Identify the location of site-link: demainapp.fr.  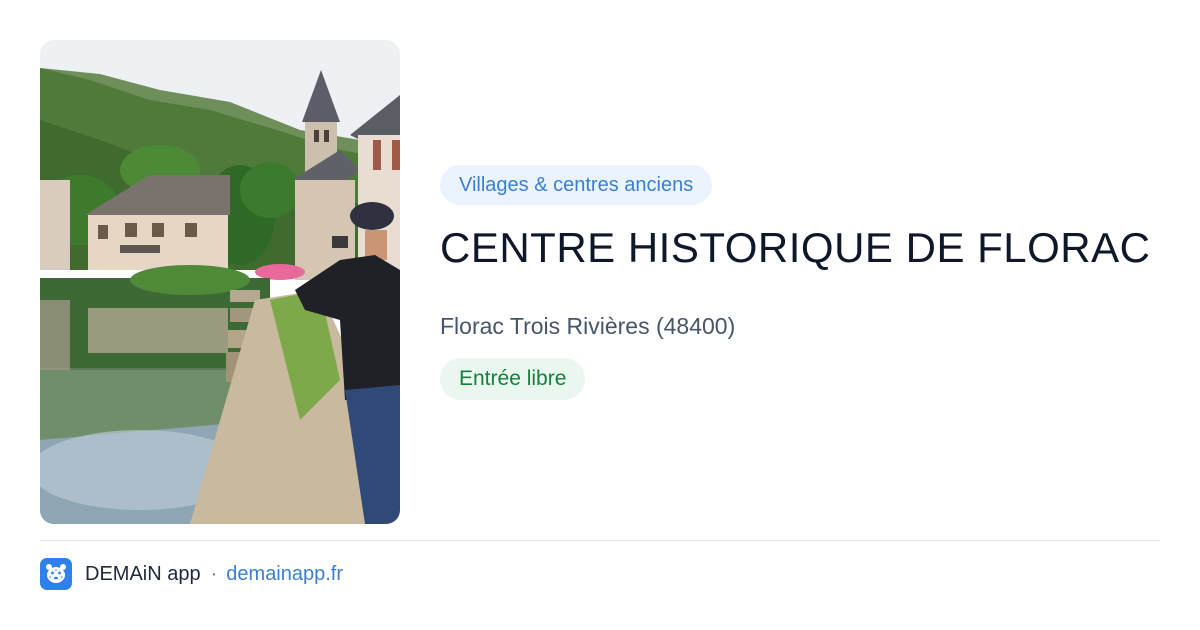
(284, 574).